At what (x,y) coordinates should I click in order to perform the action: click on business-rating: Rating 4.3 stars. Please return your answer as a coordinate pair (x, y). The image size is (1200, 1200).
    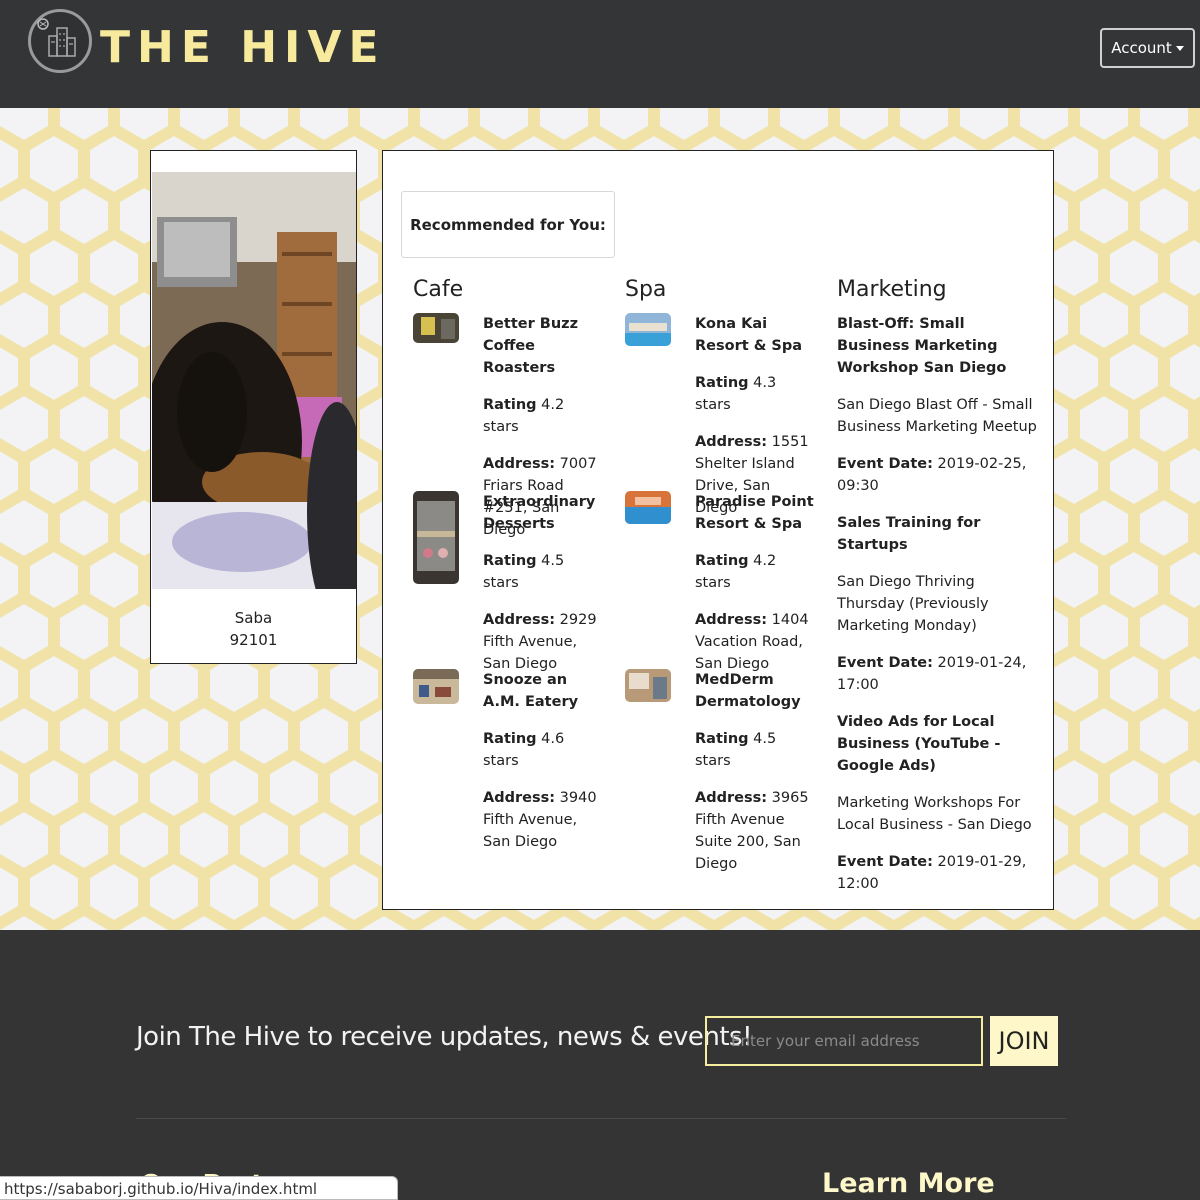
    Looking at the image, I should click on (755, 394).